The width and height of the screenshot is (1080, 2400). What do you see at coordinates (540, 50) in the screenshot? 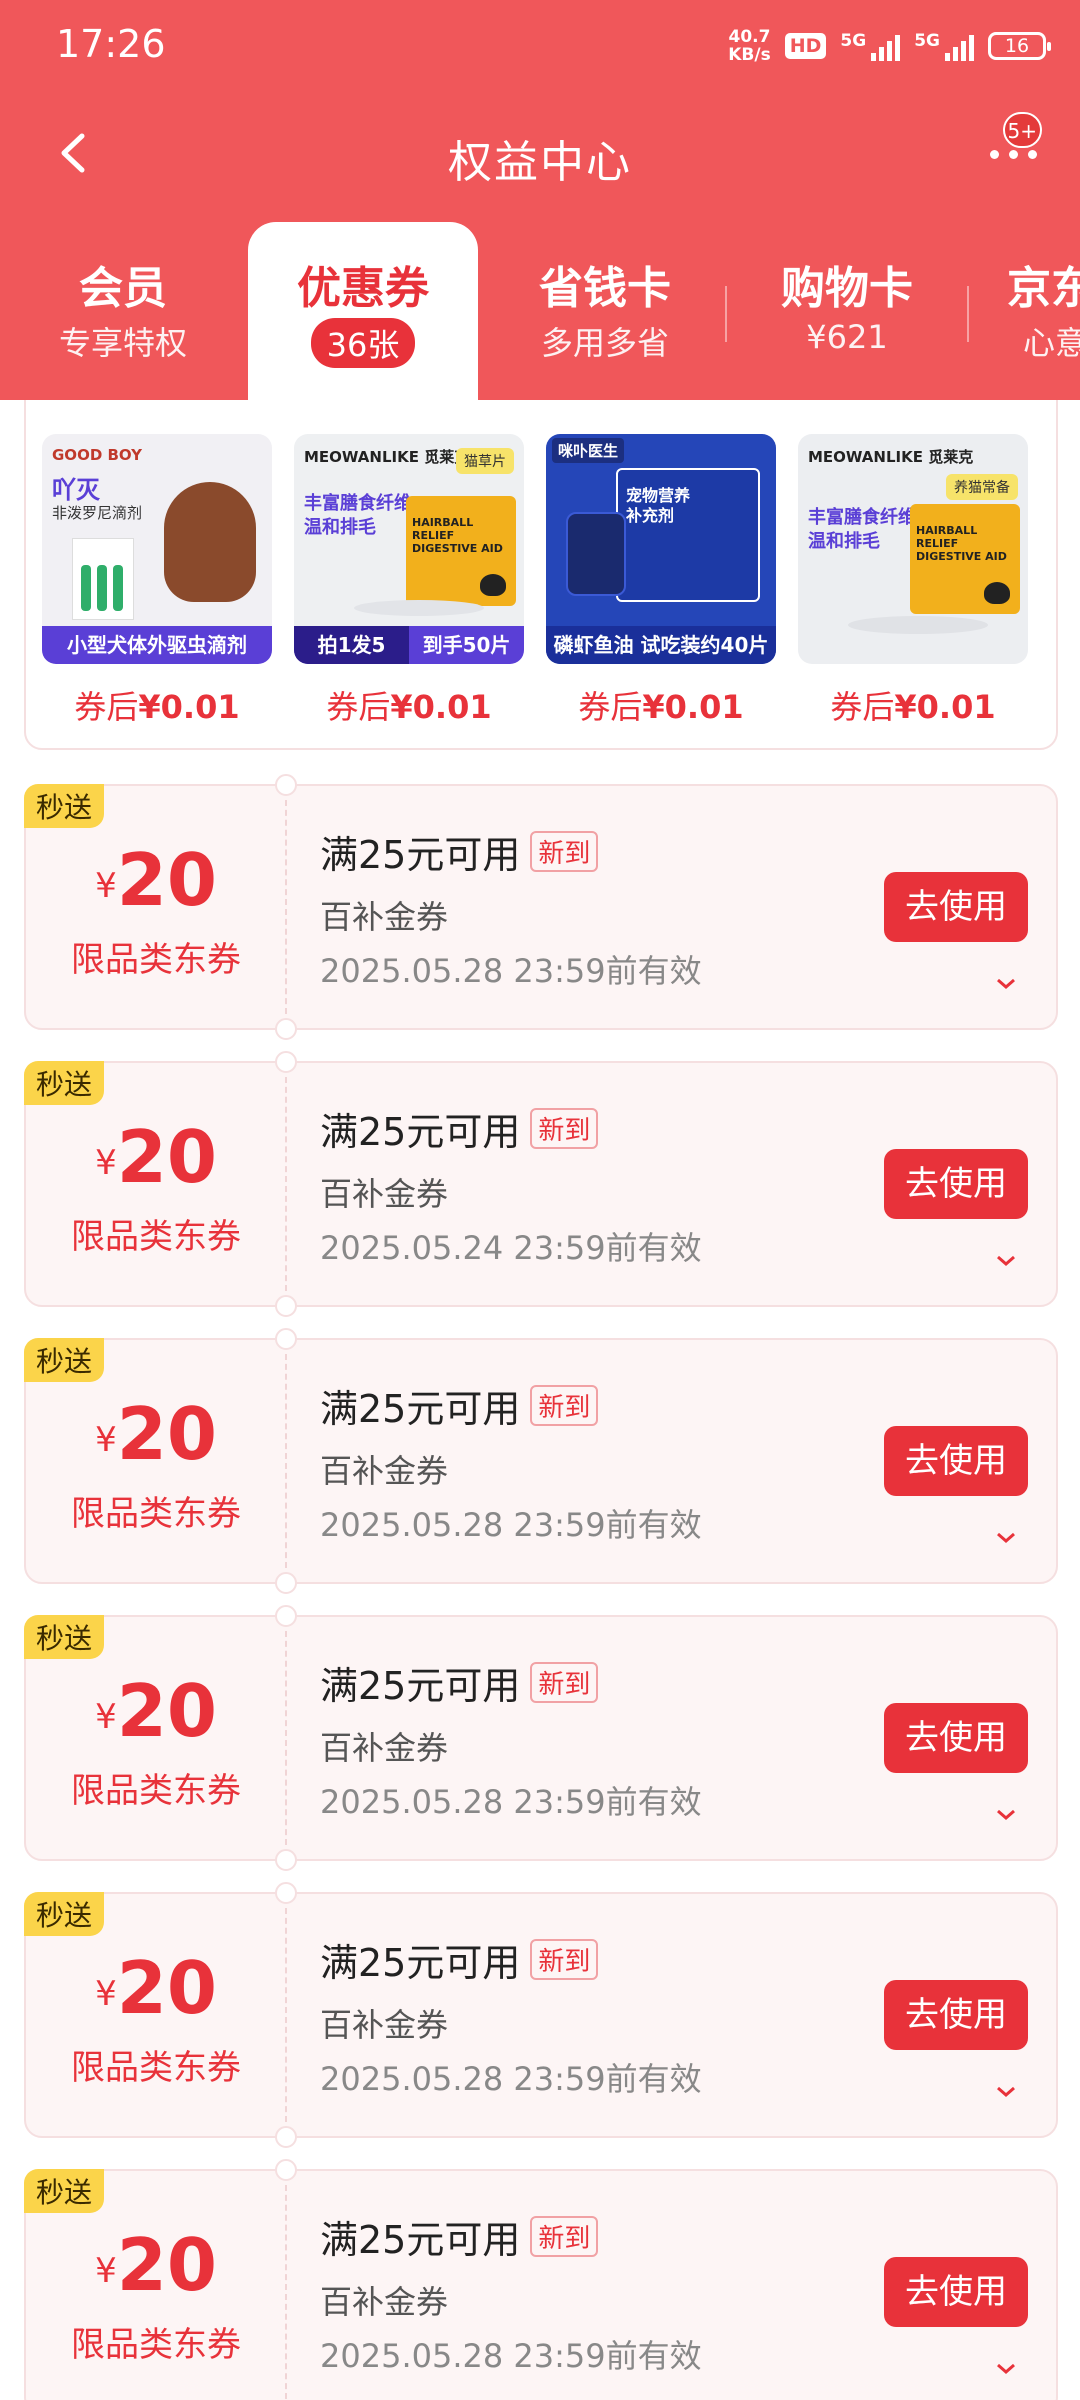
I see `status-bar: 17:26 40.7 KB/s HD 5G 5G 16` at bounding box center [540, 50].